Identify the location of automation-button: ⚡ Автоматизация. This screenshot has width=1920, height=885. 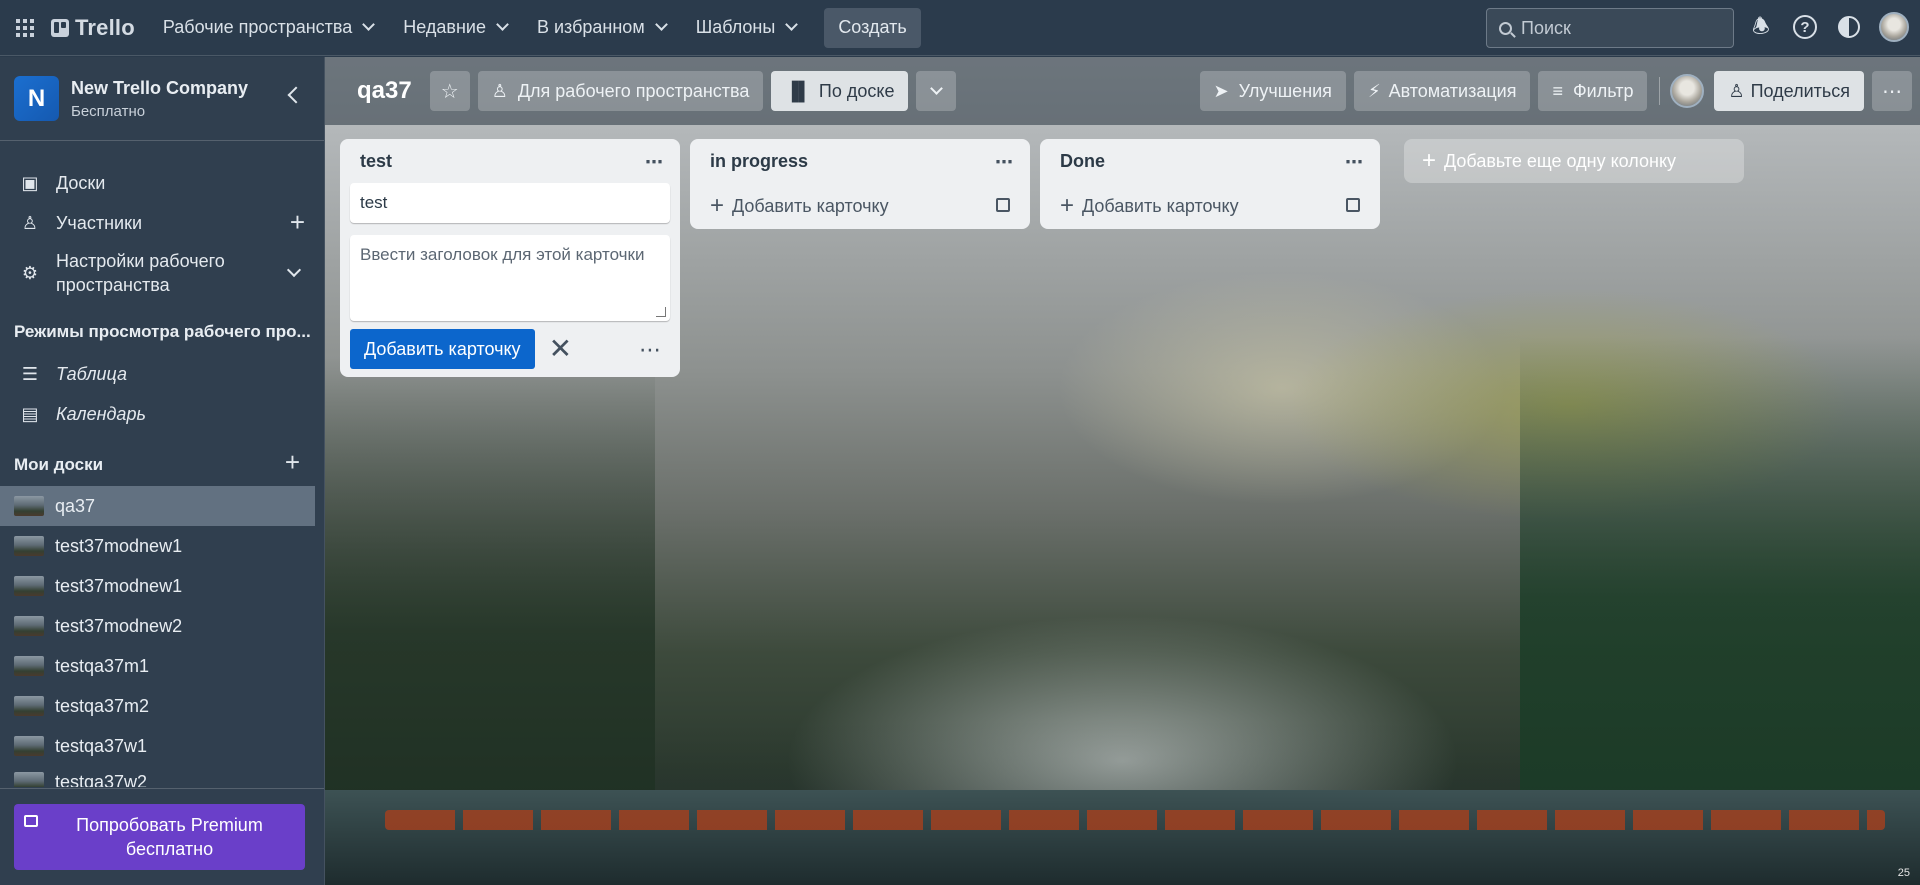
(1442, 91).